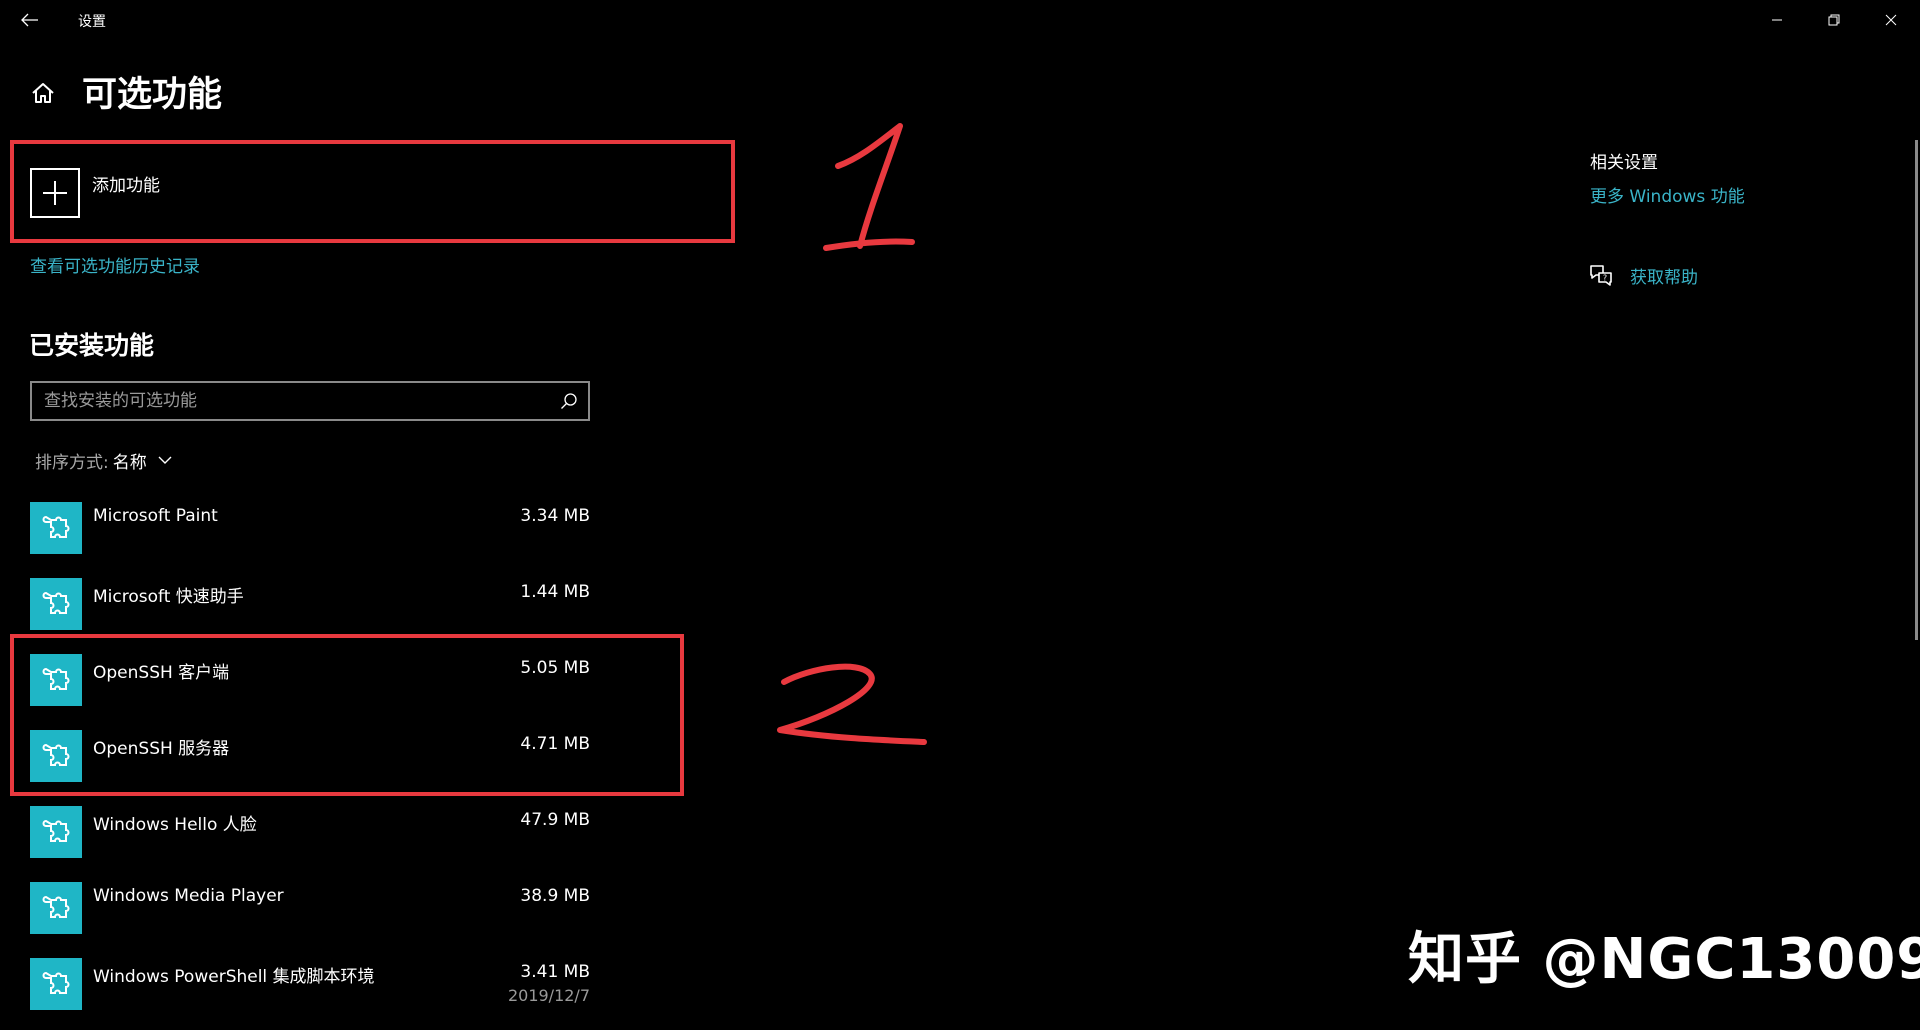  Describe the element at coordinates (294, 401) in the screenshot. I see `search-input` at that location.